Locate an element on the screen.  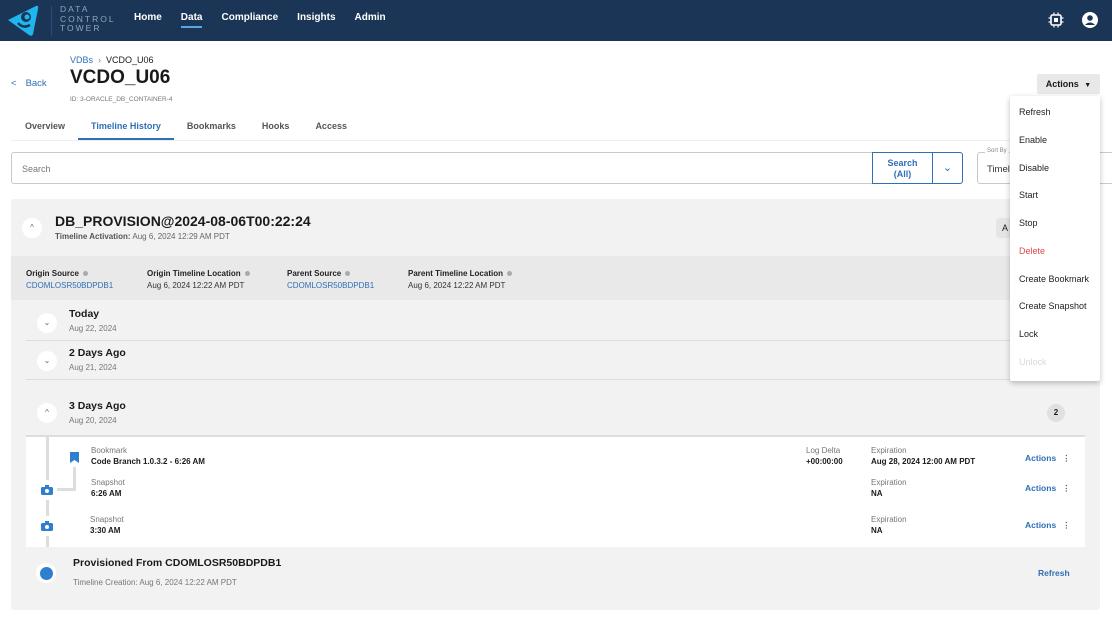
tab-bookmarks: Bookmarks is located at coordinates (211, 126).